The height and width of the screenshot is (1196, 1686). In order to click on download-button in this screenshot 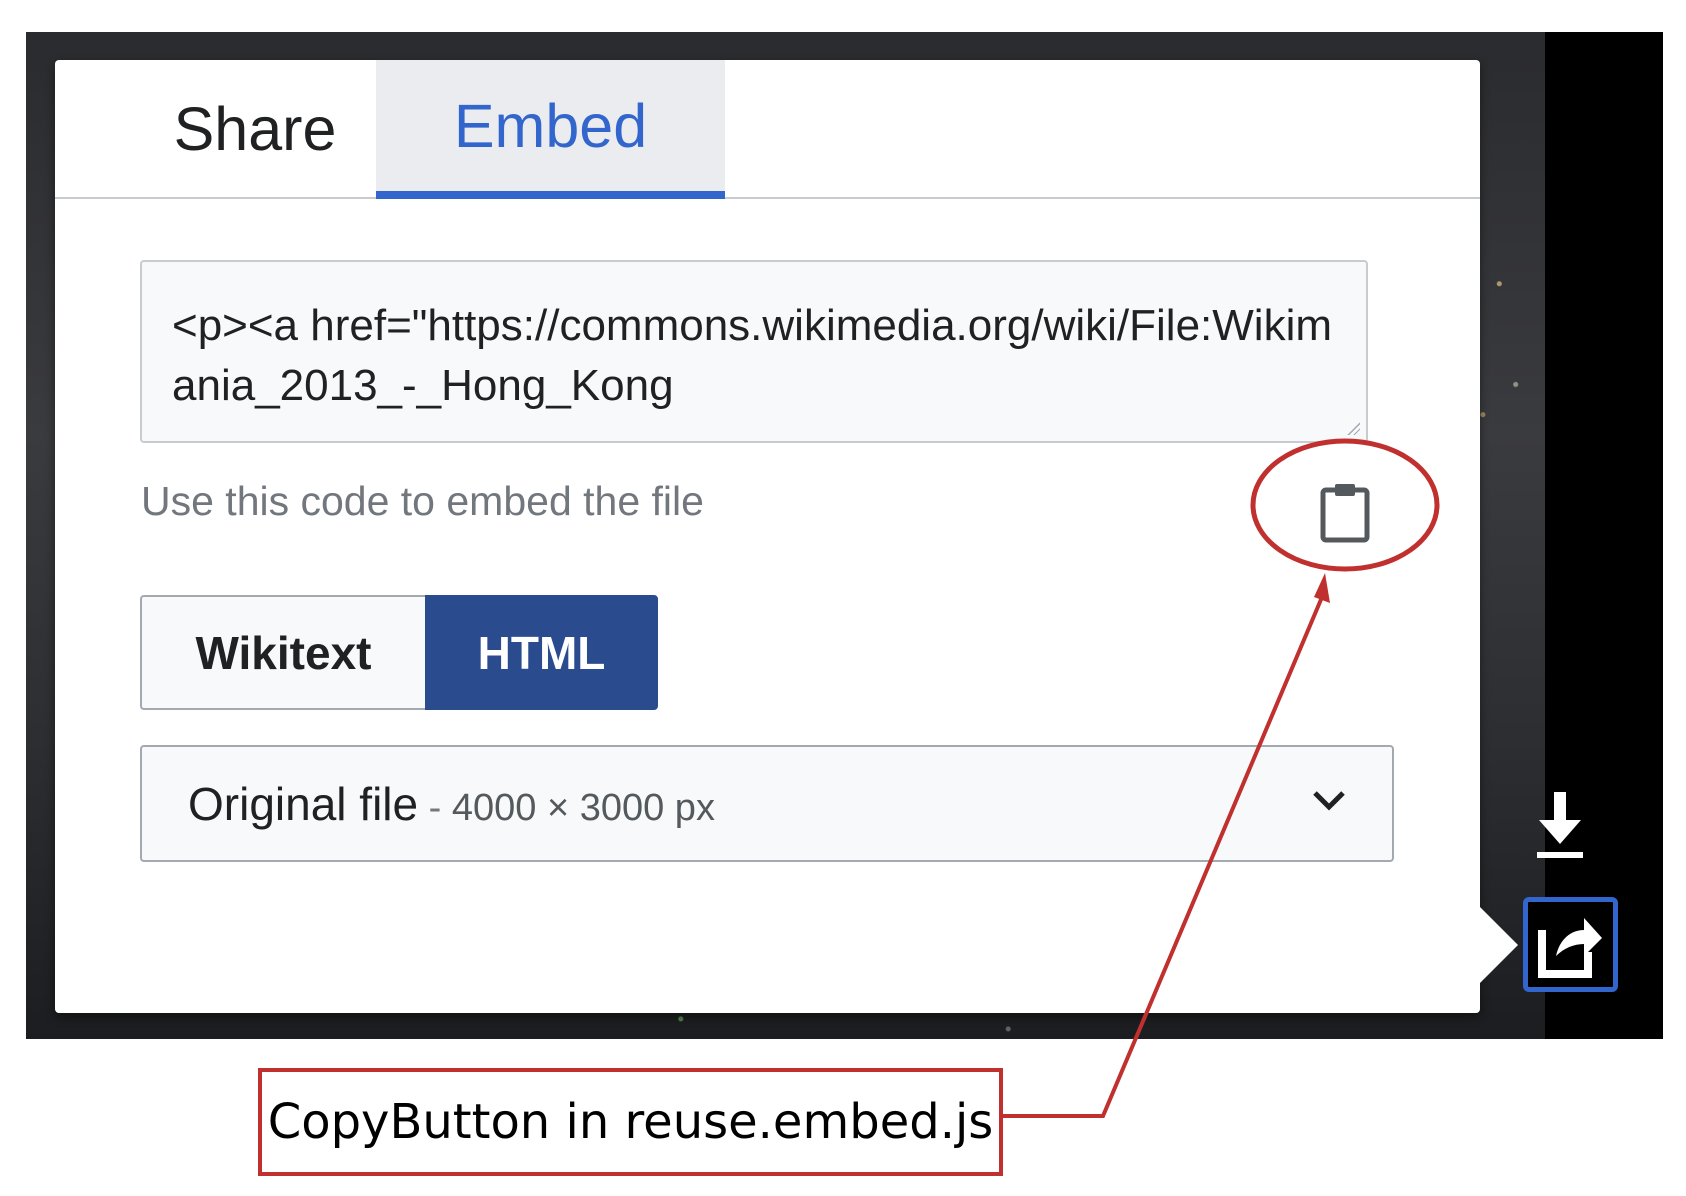, I will do `click(1560, 825)`.